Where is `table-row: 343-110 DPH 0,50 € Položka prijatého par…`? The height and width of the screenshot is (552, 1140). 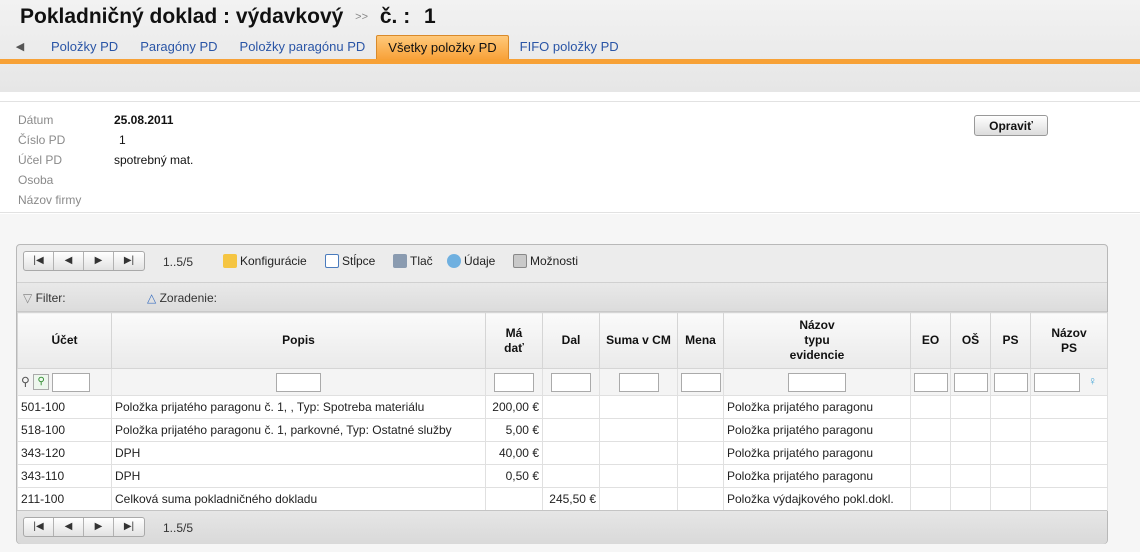 table-row: 343-110 DPH 0,50 € Položka prijatého par… is located at coordinates (562, 476).